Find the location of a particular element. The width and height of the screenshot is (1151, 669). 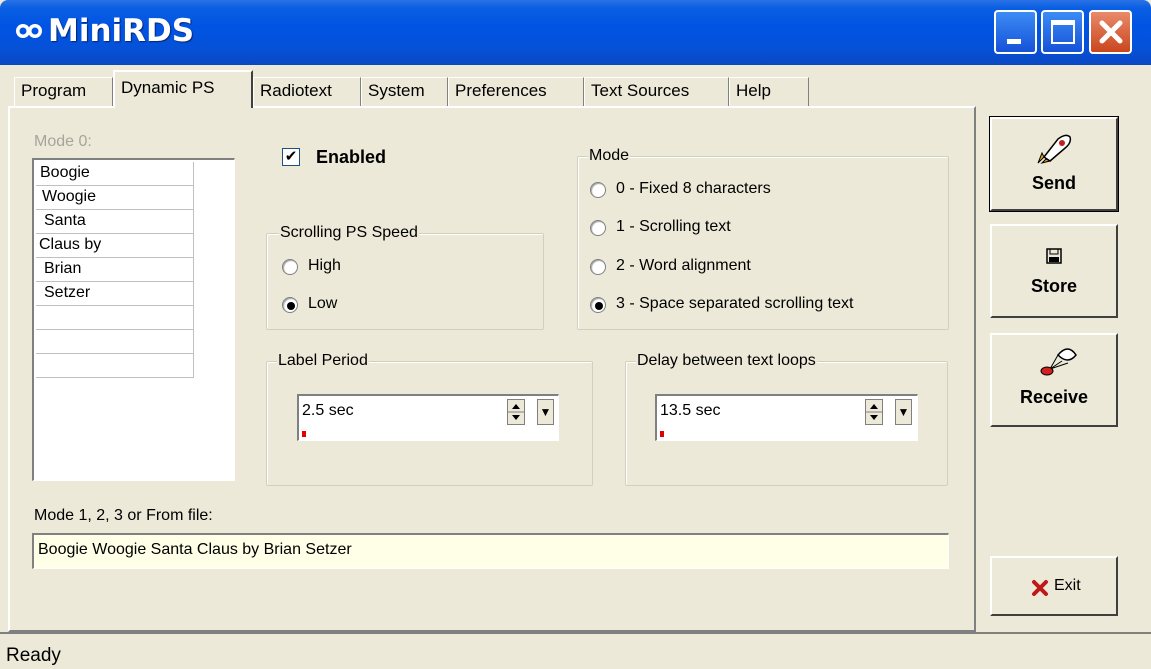

mode-3-label: 3 - Space separated scrolling text is located at coordinates (734, 304).